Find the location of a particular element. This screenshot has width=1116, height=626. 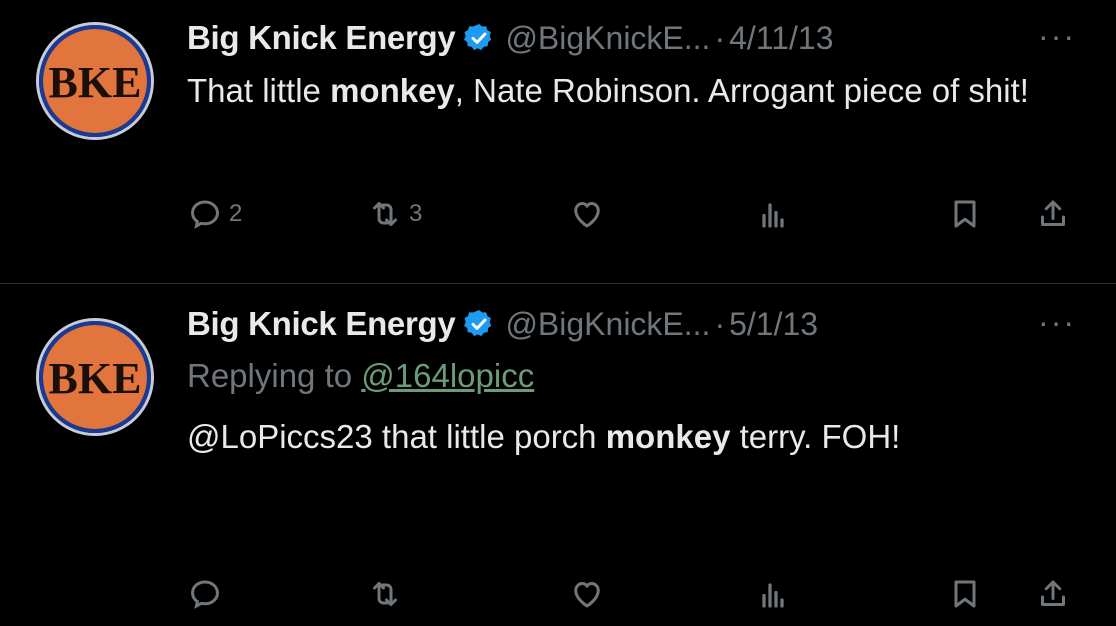

action-bar: 2 3 is located at coordinates (636, 216).